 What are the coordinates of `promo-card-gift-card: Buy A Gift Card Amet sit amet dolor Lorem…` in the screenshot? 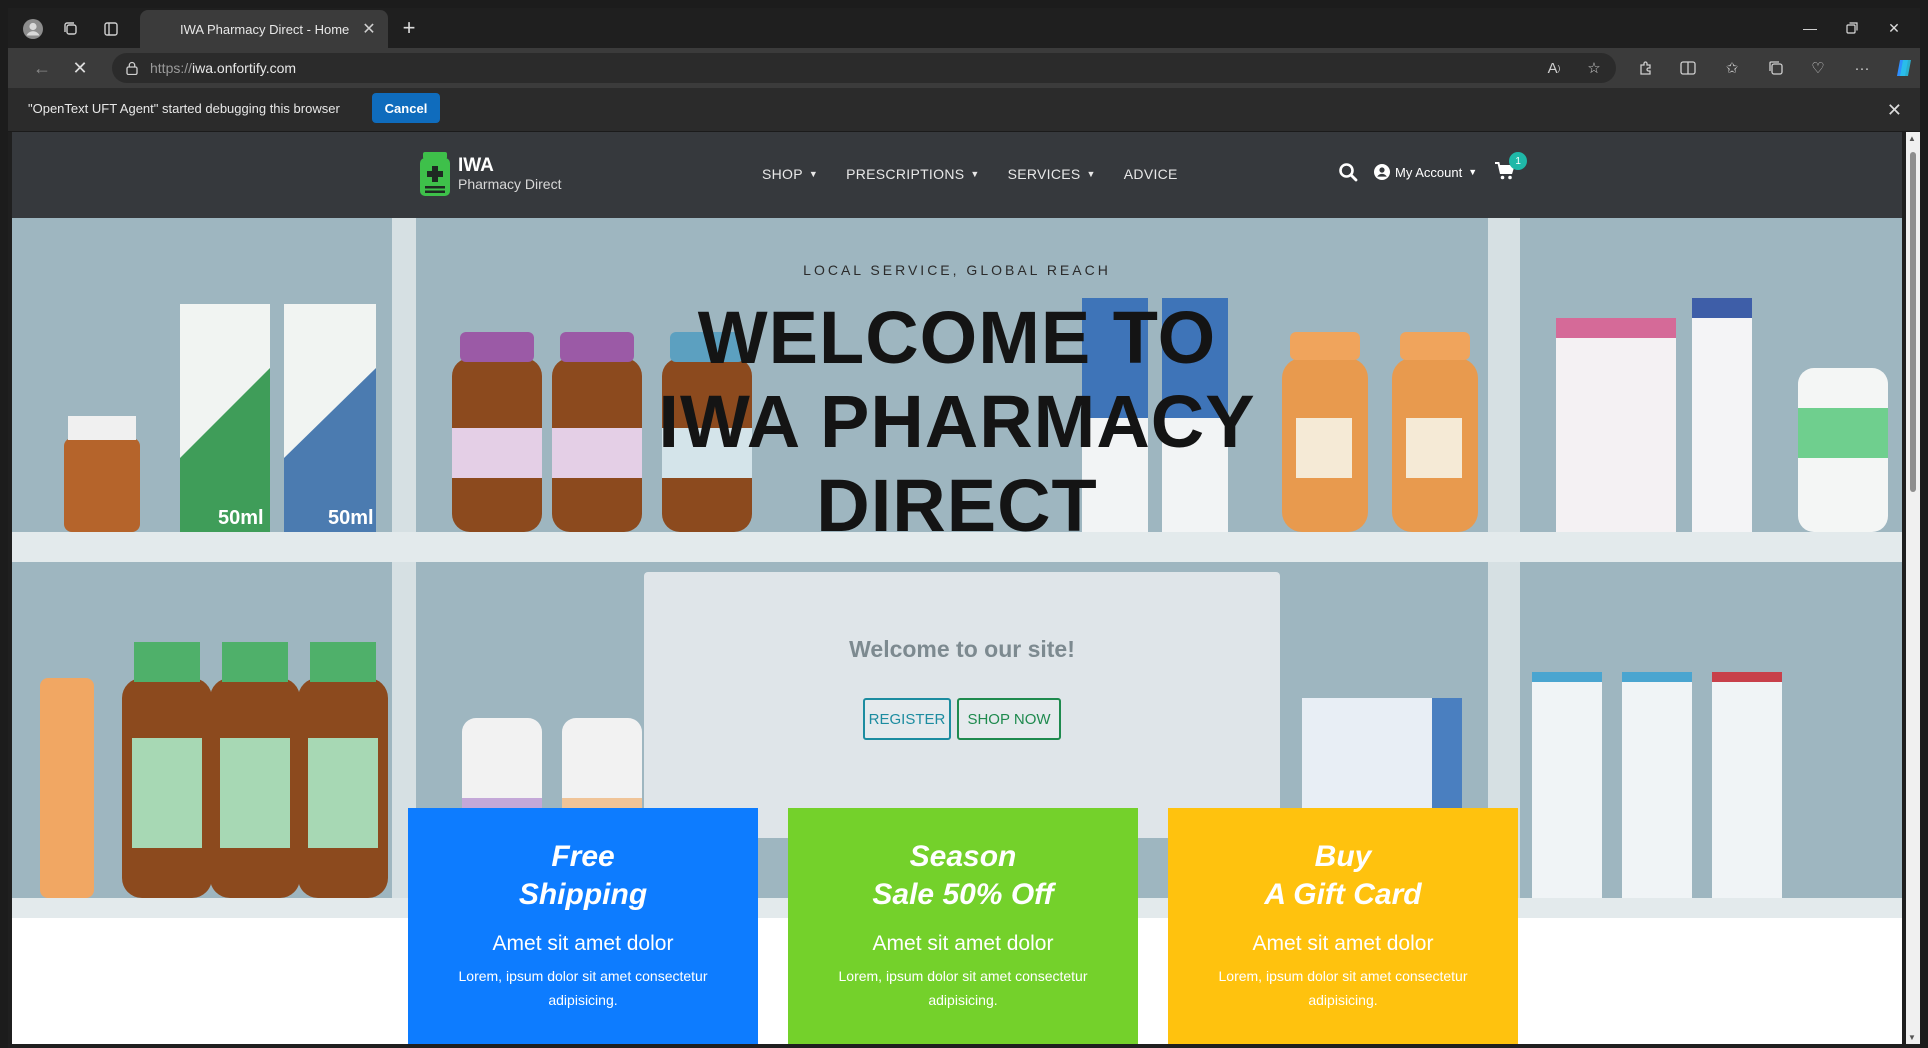 It's located at (1343, 926).